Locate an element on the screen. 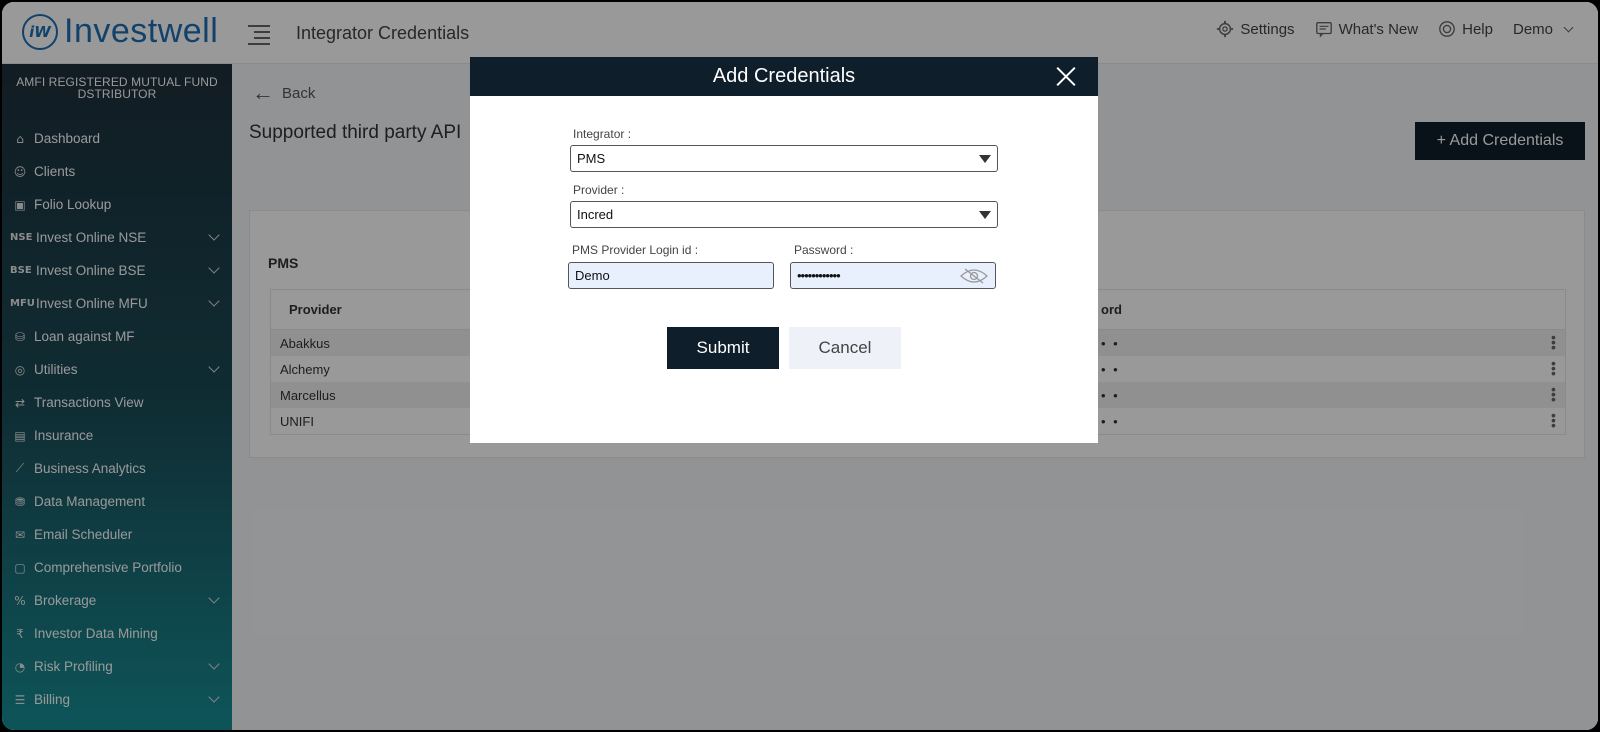 This screenshot has height=732, width=1600. eye-slash-icon is located at coordinates (974, 276).